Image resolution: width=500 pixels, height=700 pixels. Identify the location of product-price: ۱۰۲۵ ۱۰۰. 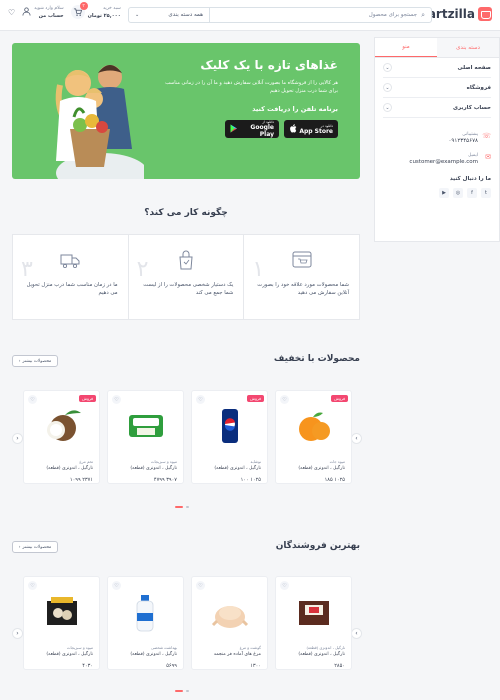
(250, 480).